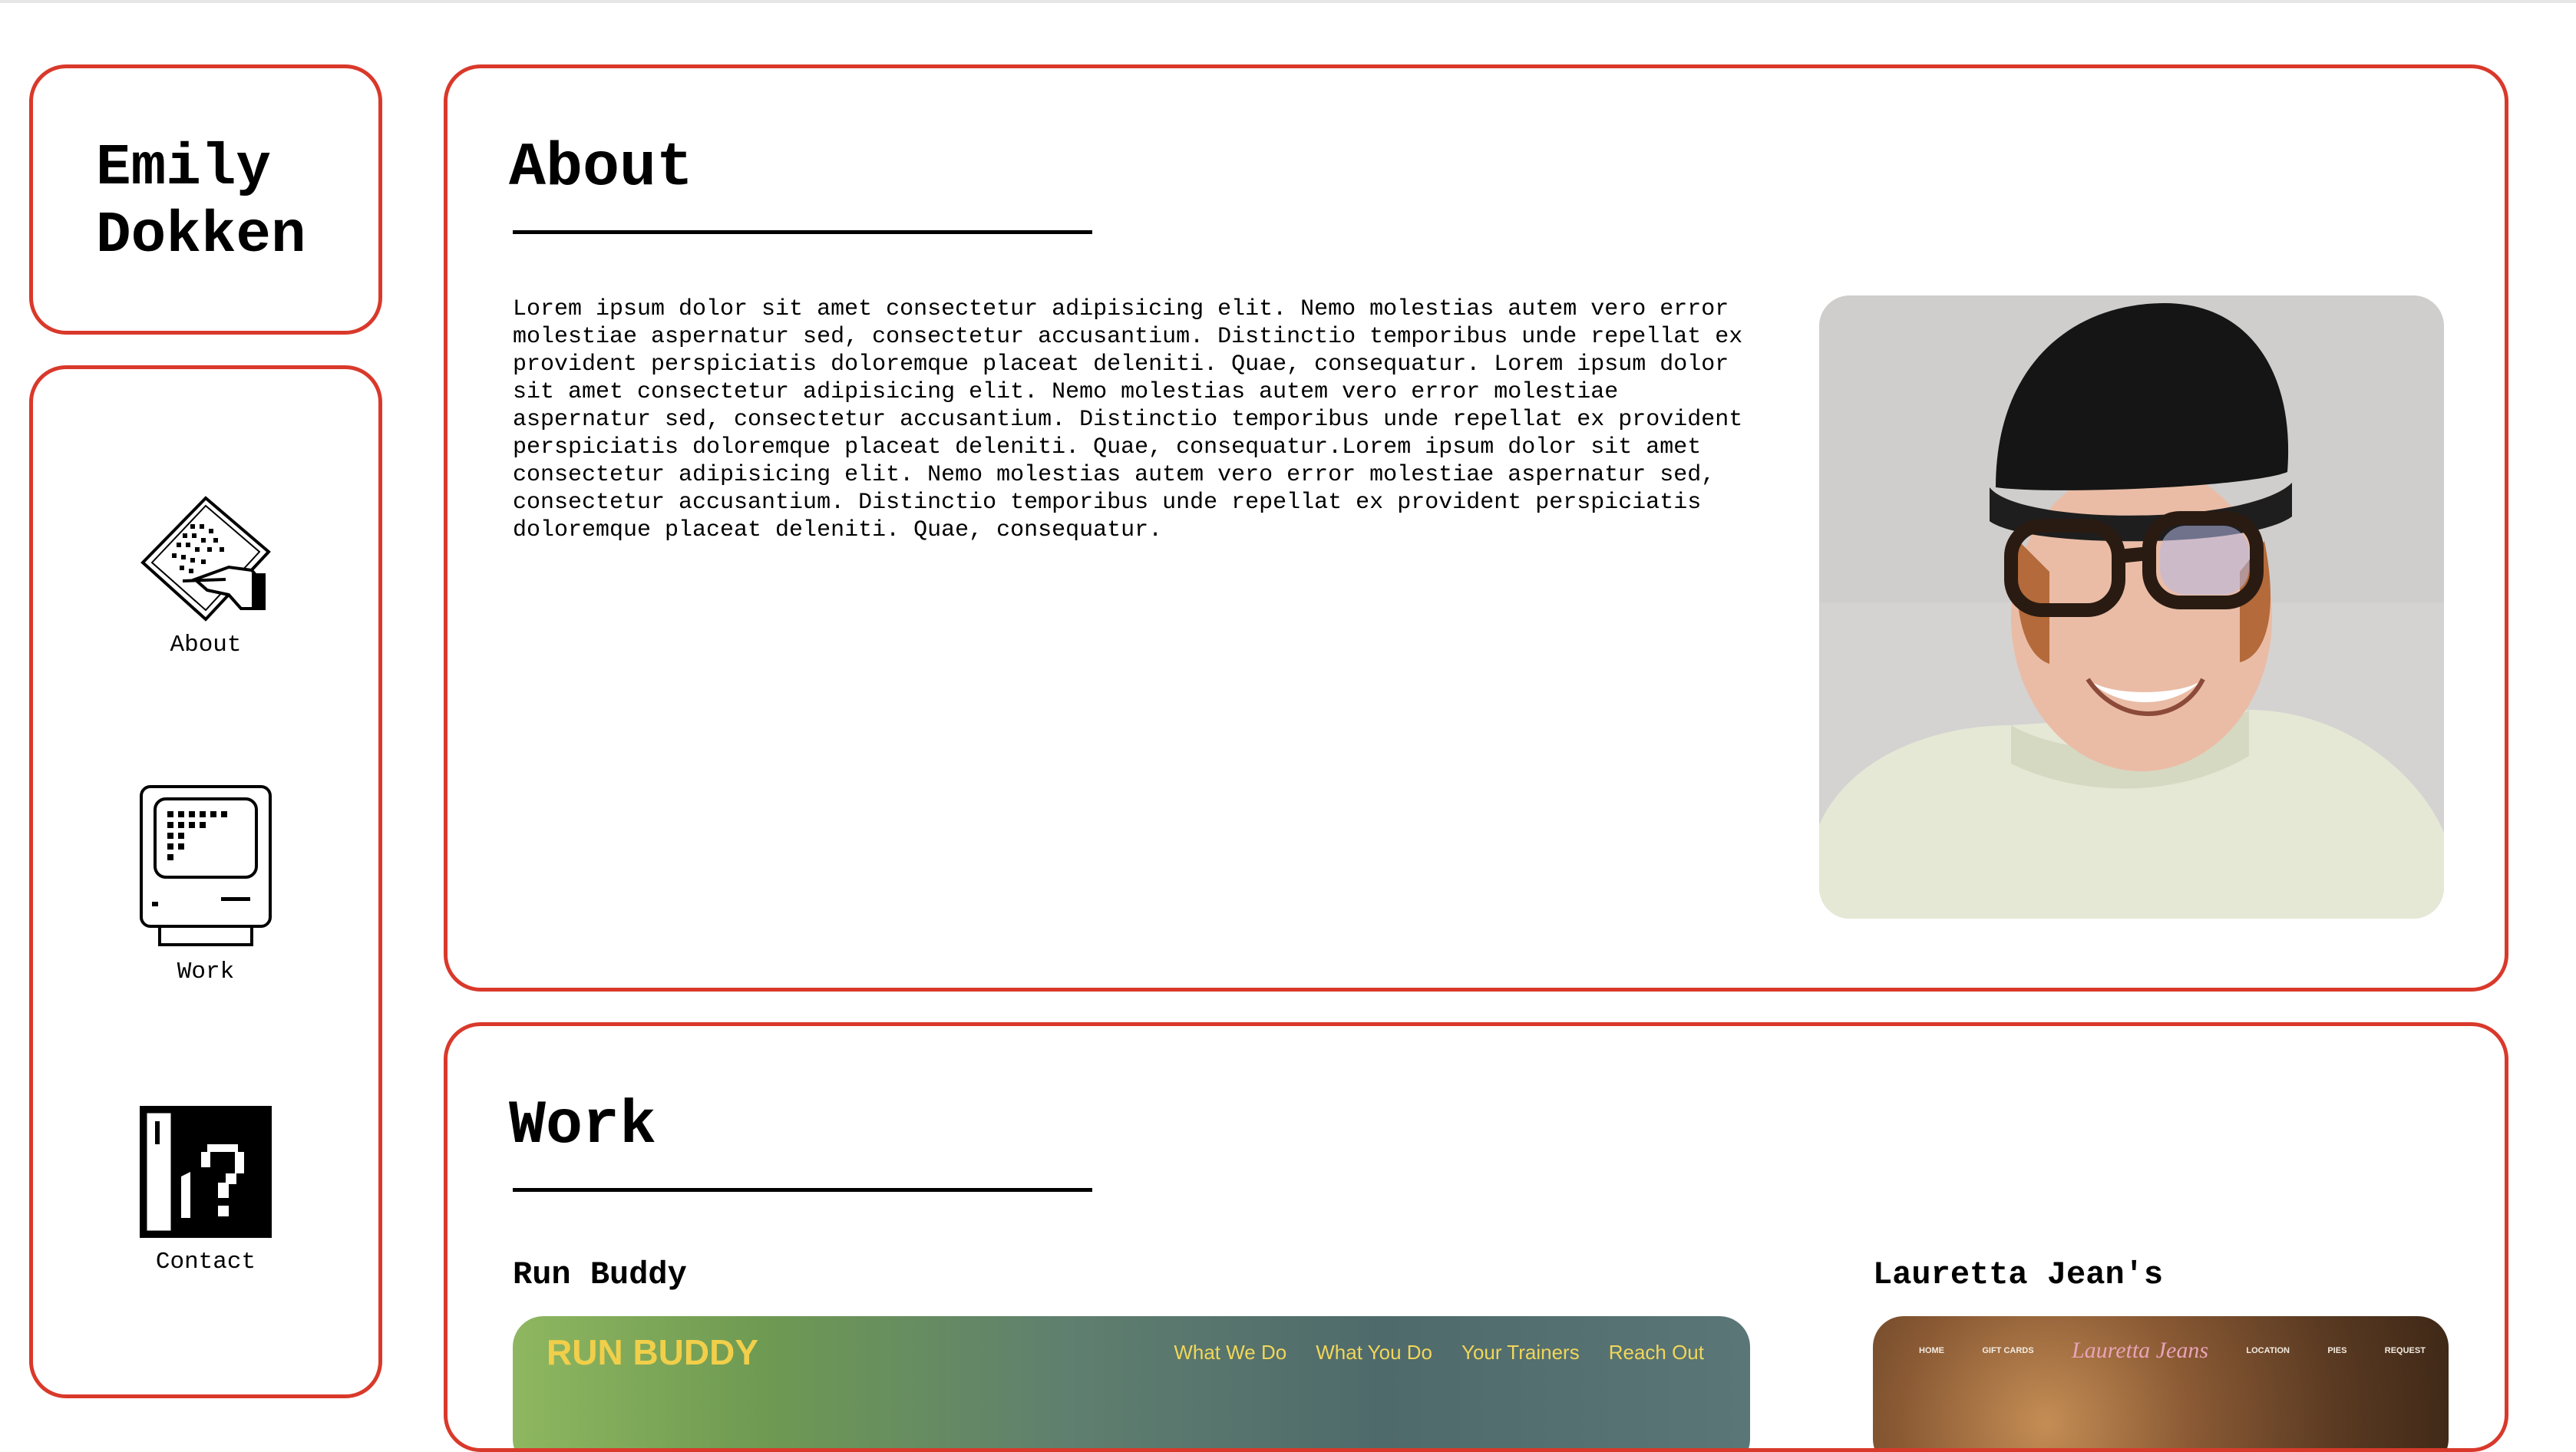  I want to click on computer-icon, so click(206, 865).